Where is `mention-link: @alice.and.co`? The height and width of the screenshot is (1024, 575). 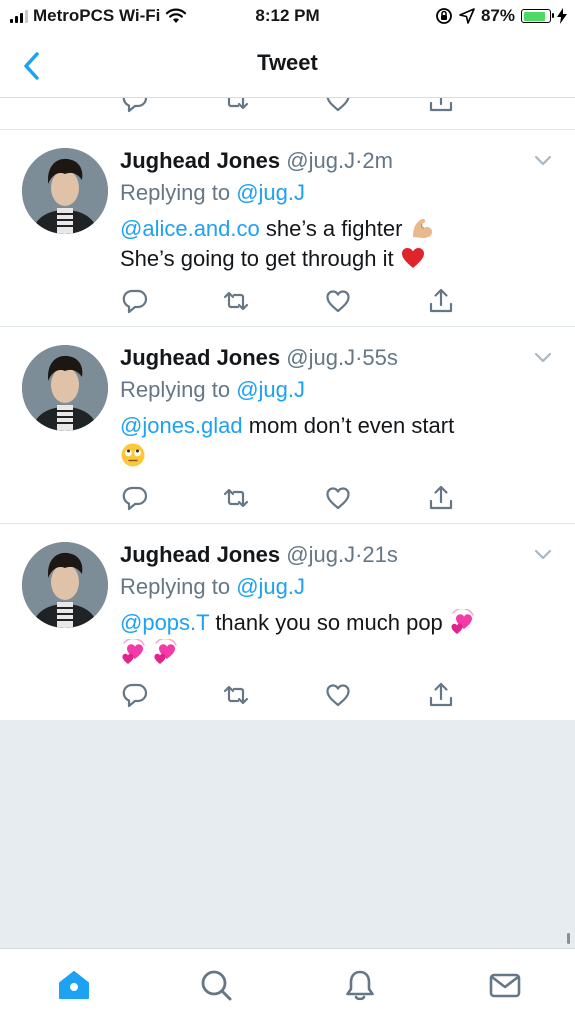
mention-link: @alice.and.co is located at coordinates (190, 228).